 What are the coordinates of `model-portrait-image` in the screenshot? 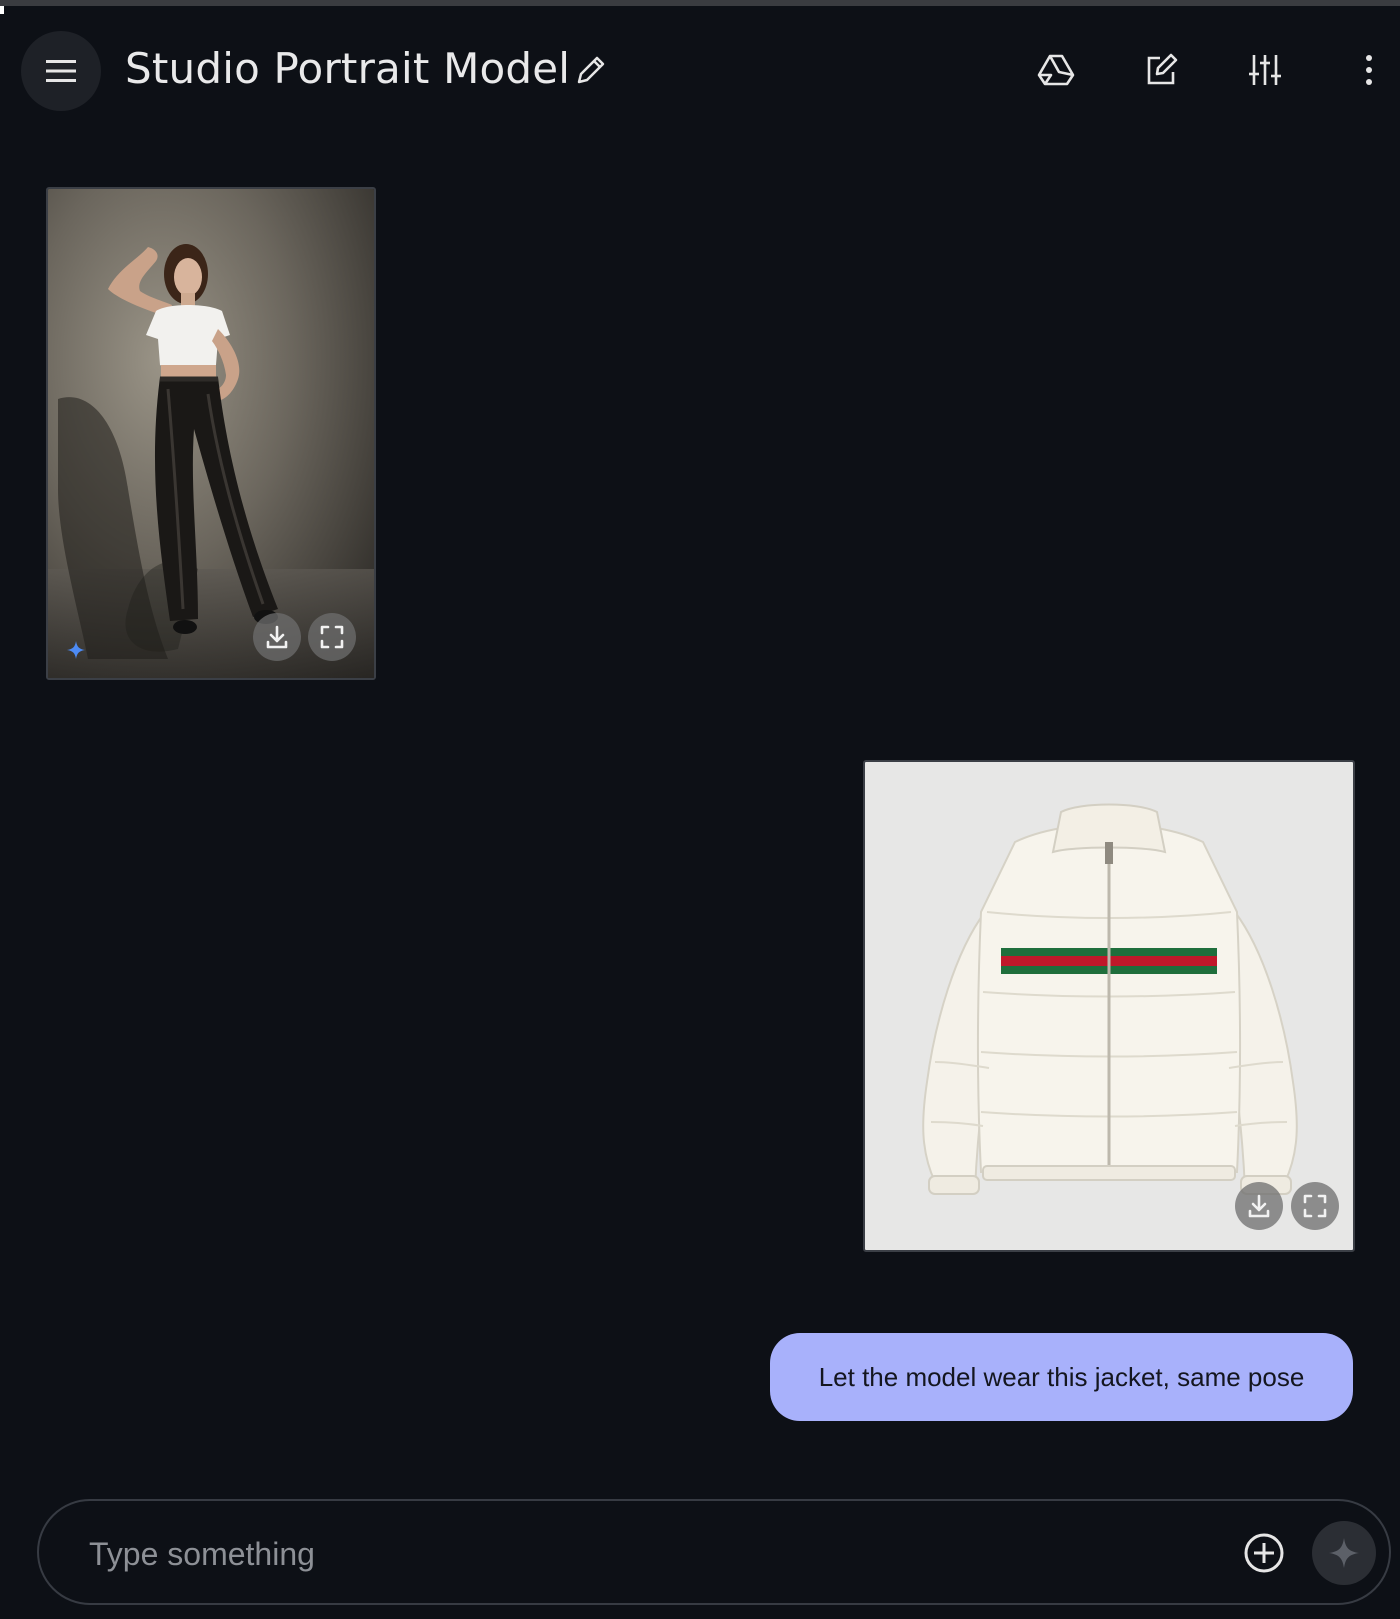 It's located at (211, 433).